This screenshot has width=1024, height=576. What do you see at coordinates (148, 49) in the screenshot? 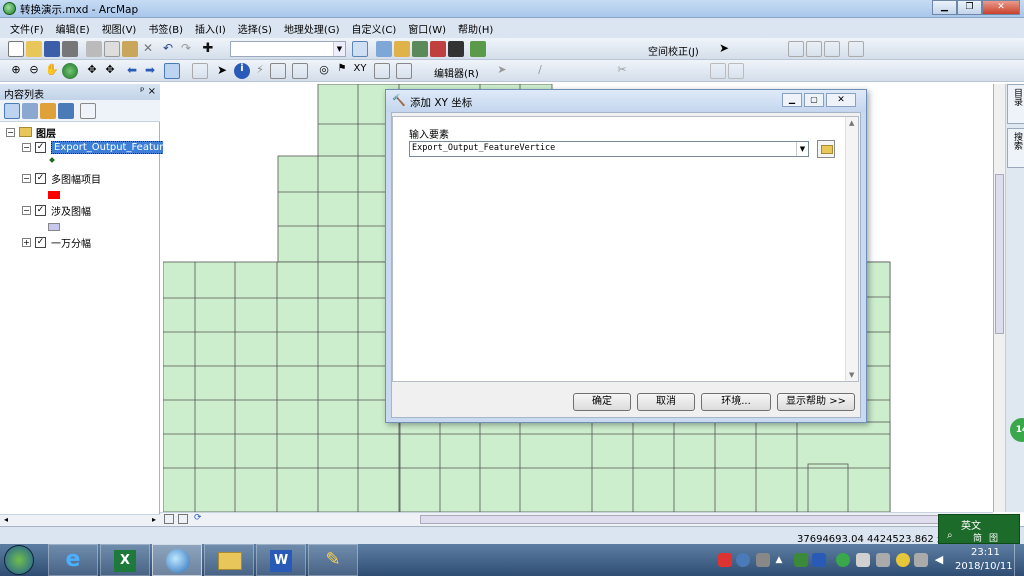
I see `delete-icon: ✕` at bounding box center [148, 49].